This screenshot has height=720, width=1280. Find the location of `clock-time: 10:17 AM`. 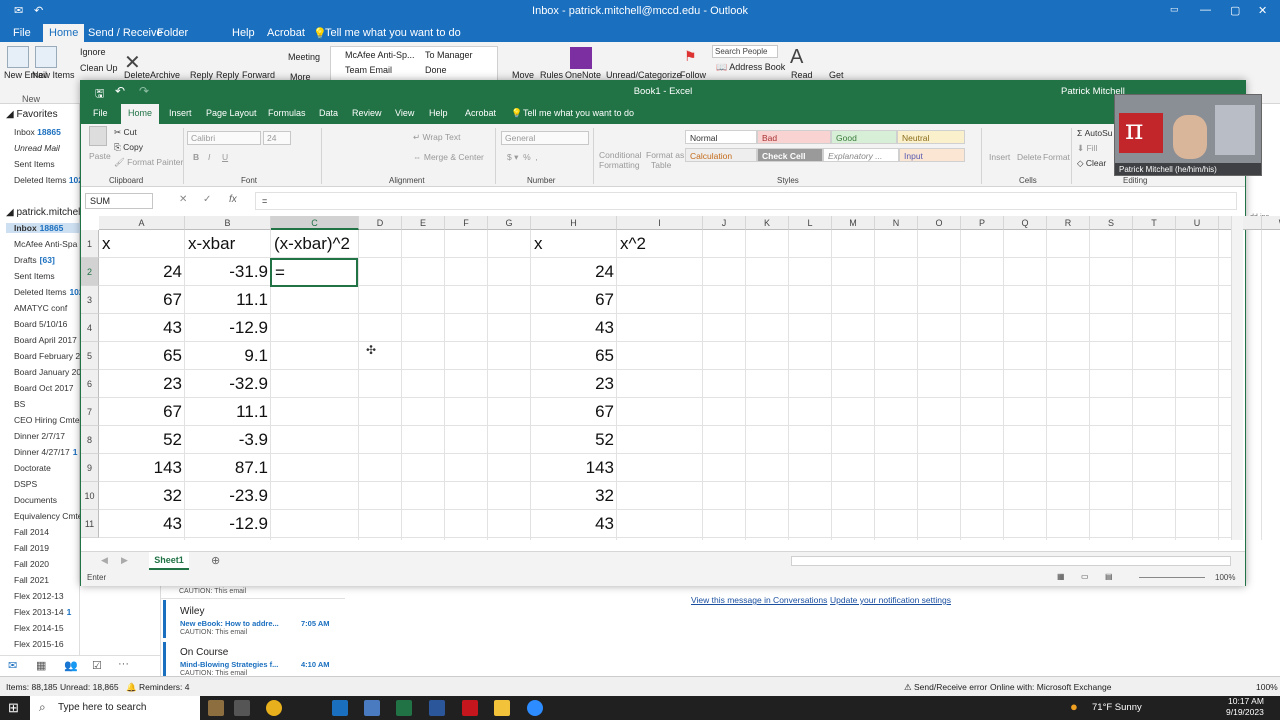

clock-time: 10:17 AM is located at coordinates (1246, 701).